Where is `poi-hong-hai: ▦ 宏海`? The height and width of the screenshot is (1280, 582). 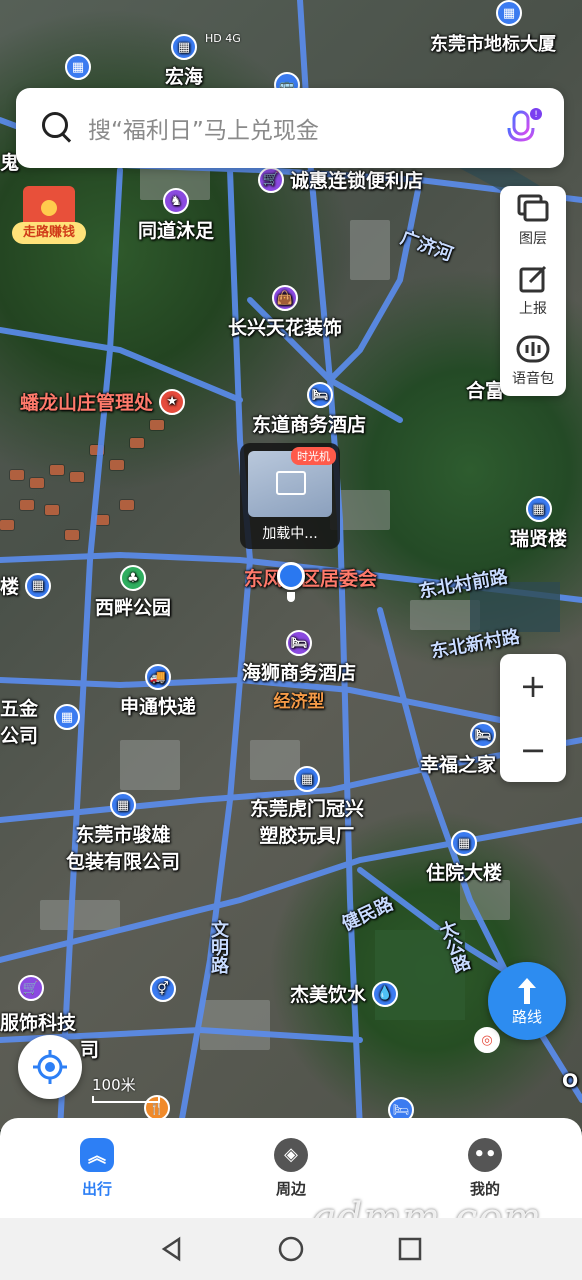 poi-hong-hai: ▦ 宏海 is located at coordinates (184, 61).